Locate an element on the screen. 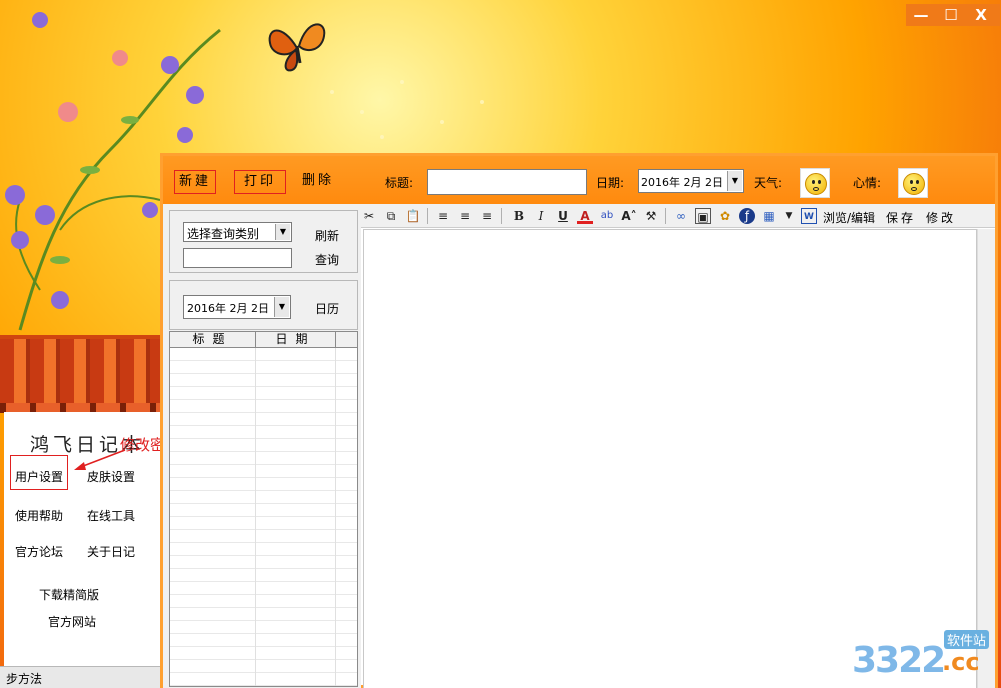  diary-sidebar: 选择查询类别 ▼ 刷新 查询 2016年 2月 2日 ▼ 日历 标题 日期 is located at coordinates (262, 446).